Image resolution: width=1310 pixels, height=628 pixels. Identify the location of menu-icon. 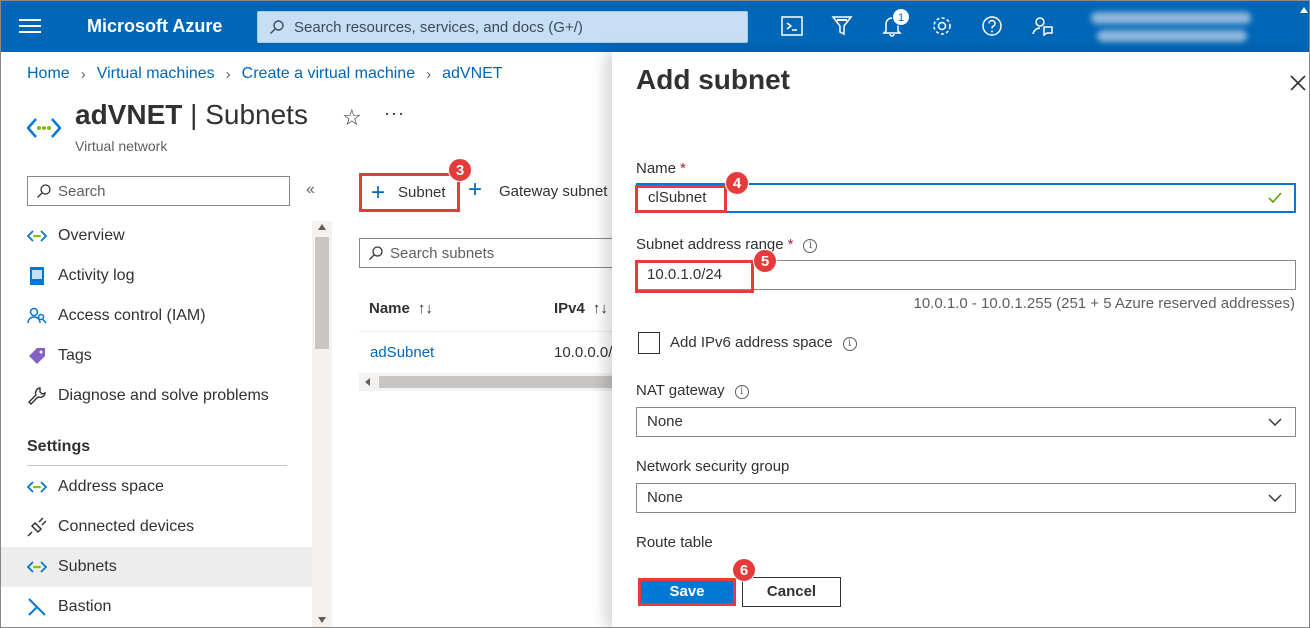
(30, 26).